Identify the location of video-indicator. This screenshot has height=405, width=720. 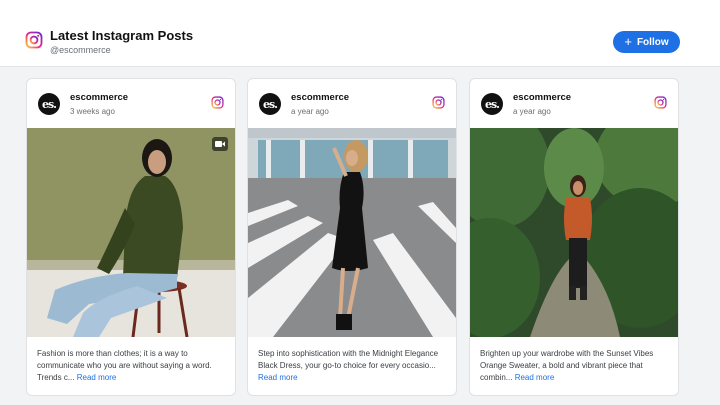
(220, 144).